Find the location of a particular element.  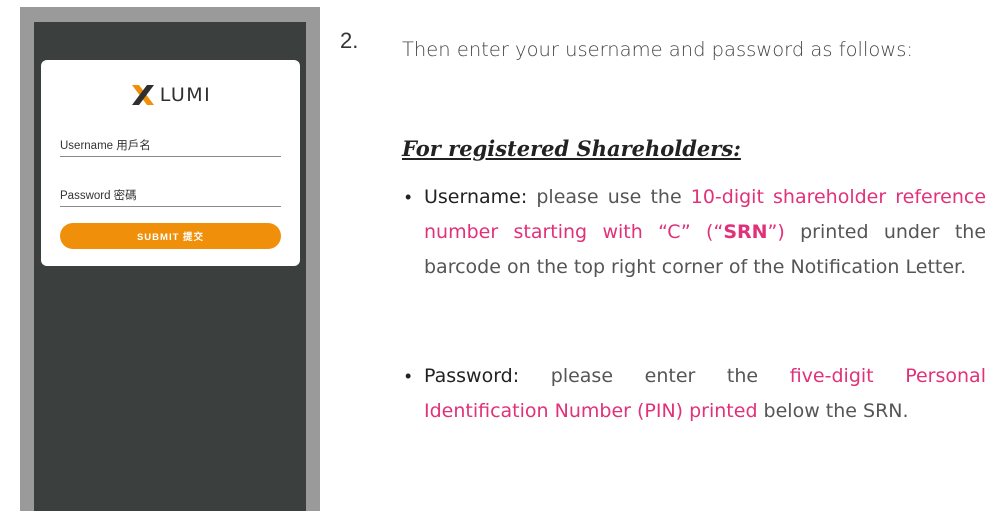

username-term: Username: is located at coordinates (476, 197).